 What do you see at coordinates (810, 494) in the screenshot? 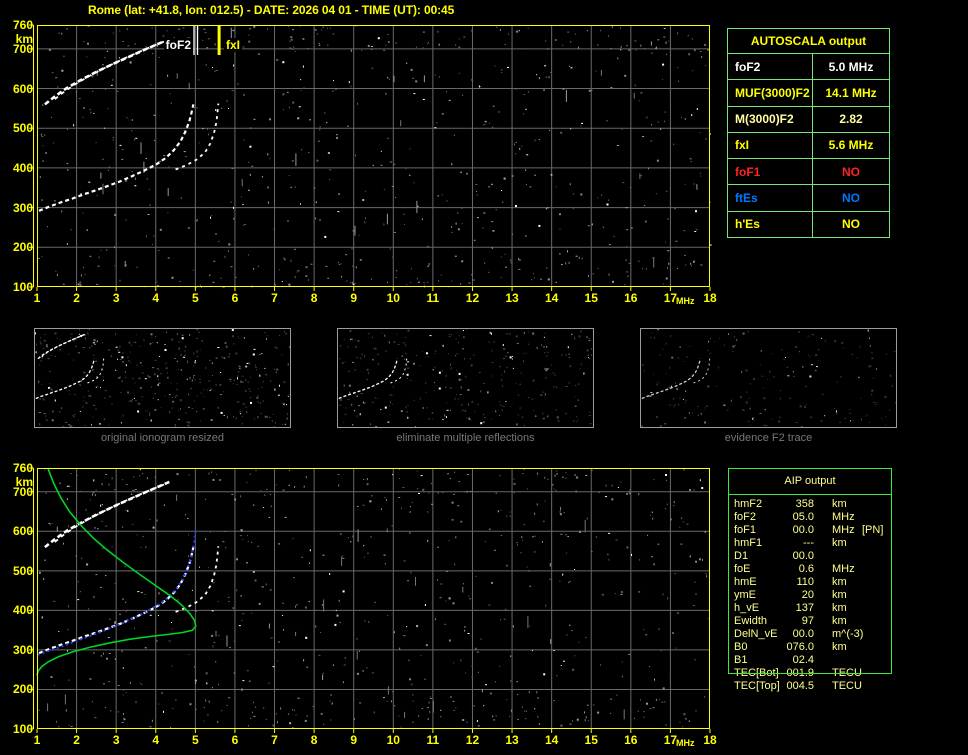
I see `aip-header-divider` at bounding box center [810, 494].